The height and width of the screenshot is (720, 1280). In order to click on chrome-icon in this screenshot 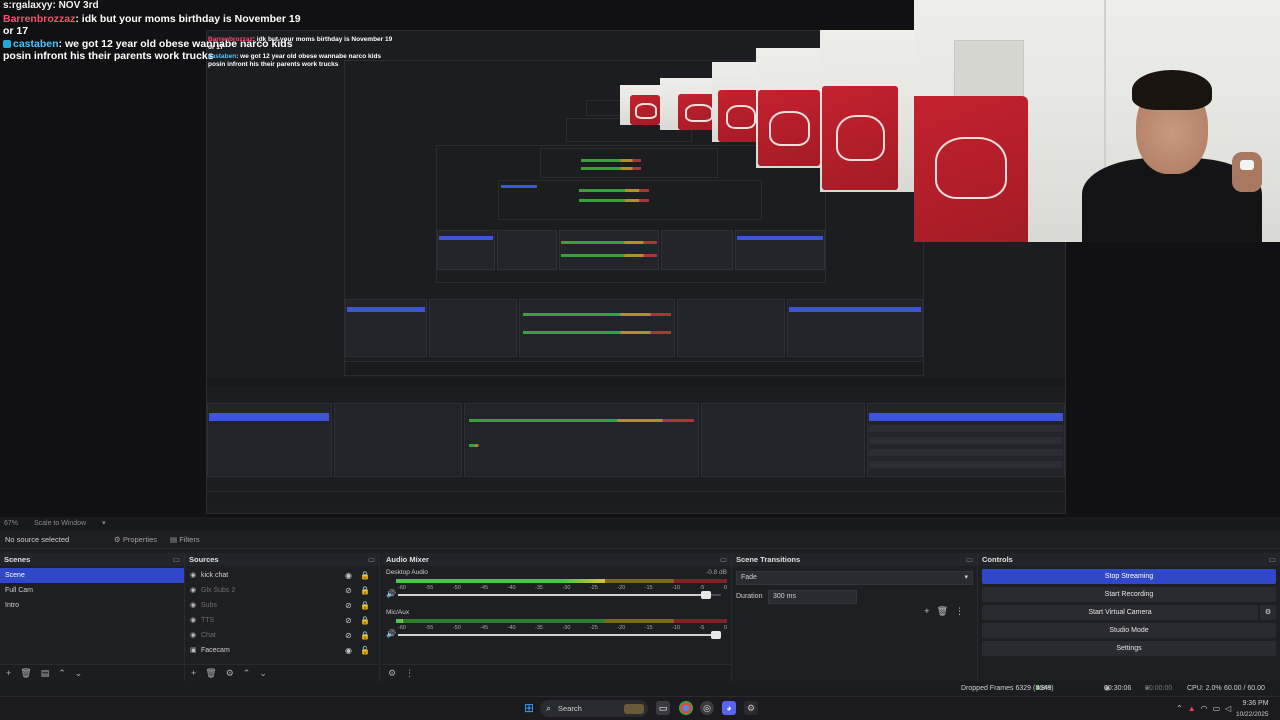, I will do `click(686, 708)`.